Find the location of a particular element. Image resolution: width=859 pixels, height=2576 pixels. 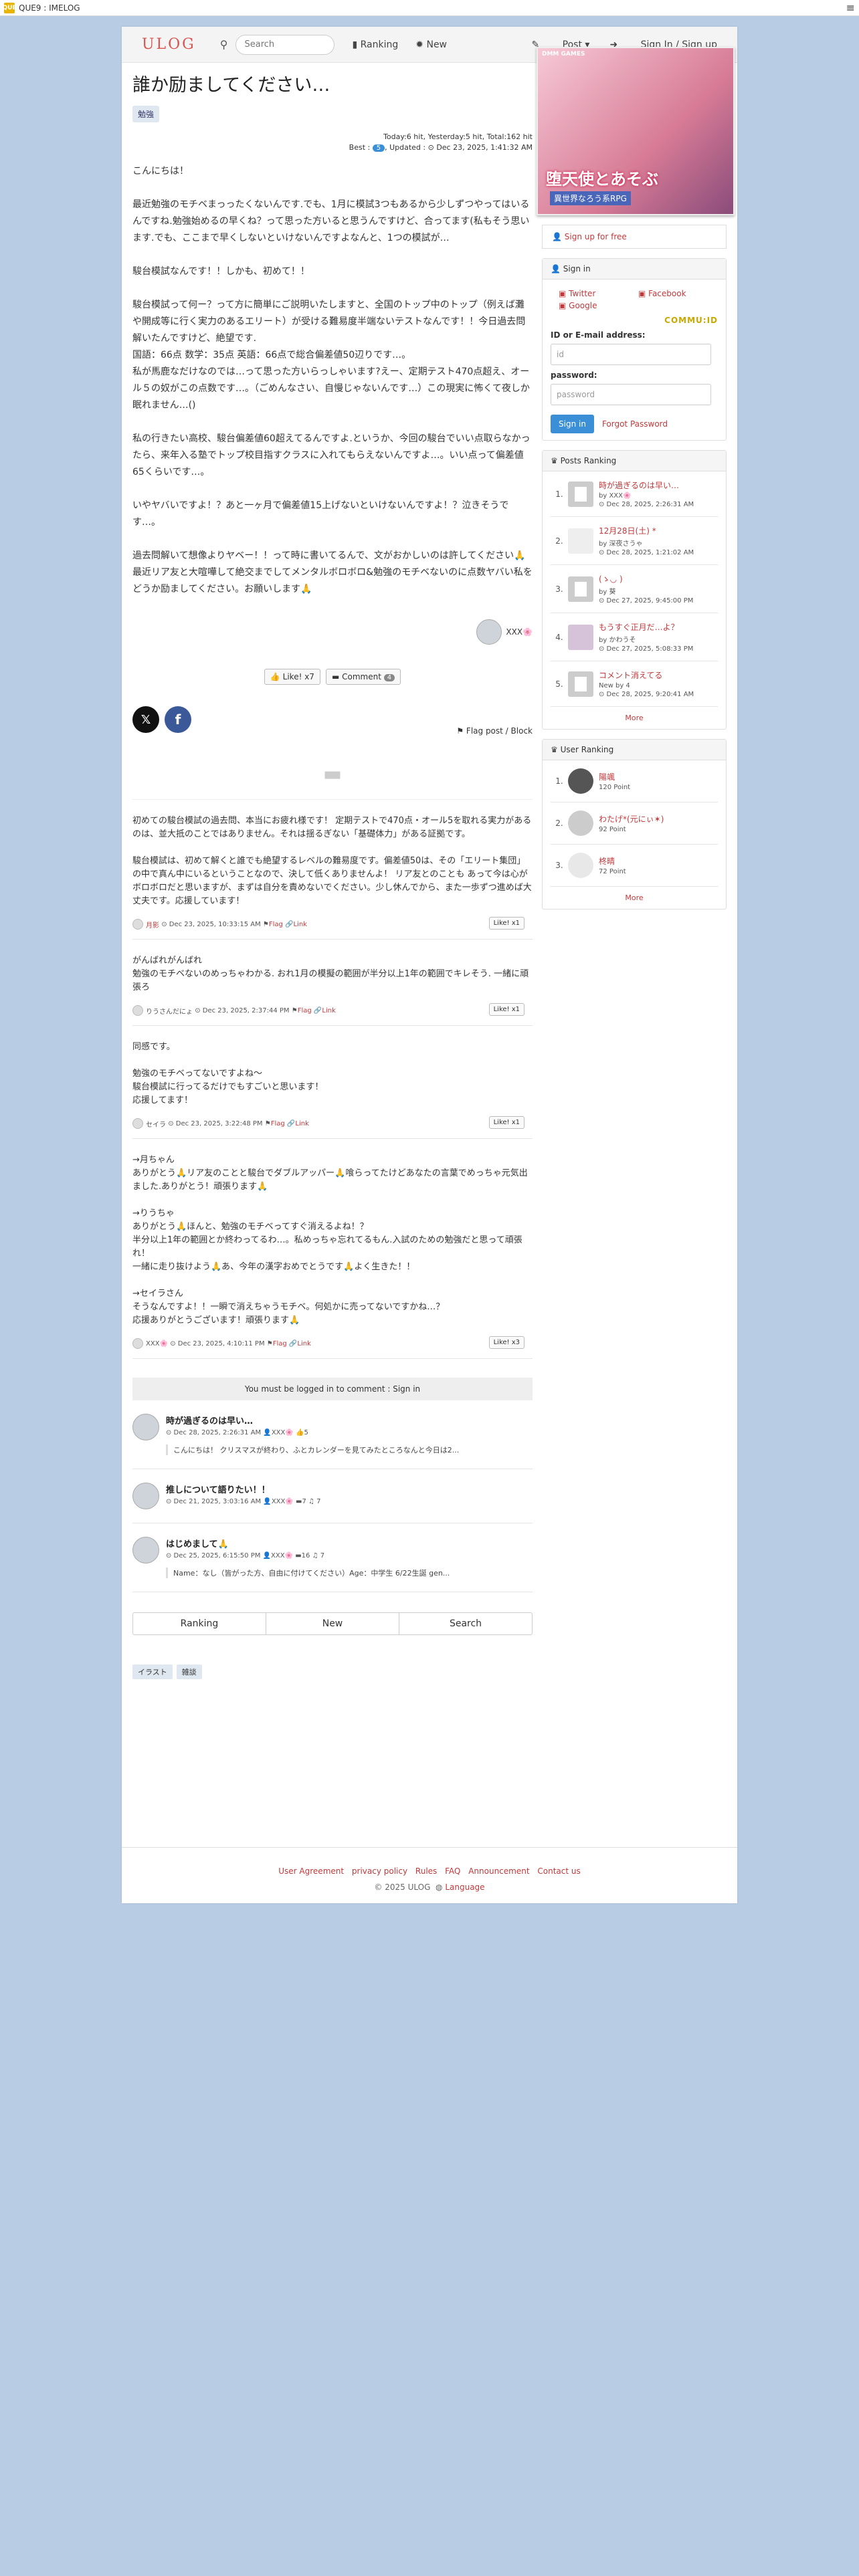

signin-button: Sign in is located at coordinates (573, 424).